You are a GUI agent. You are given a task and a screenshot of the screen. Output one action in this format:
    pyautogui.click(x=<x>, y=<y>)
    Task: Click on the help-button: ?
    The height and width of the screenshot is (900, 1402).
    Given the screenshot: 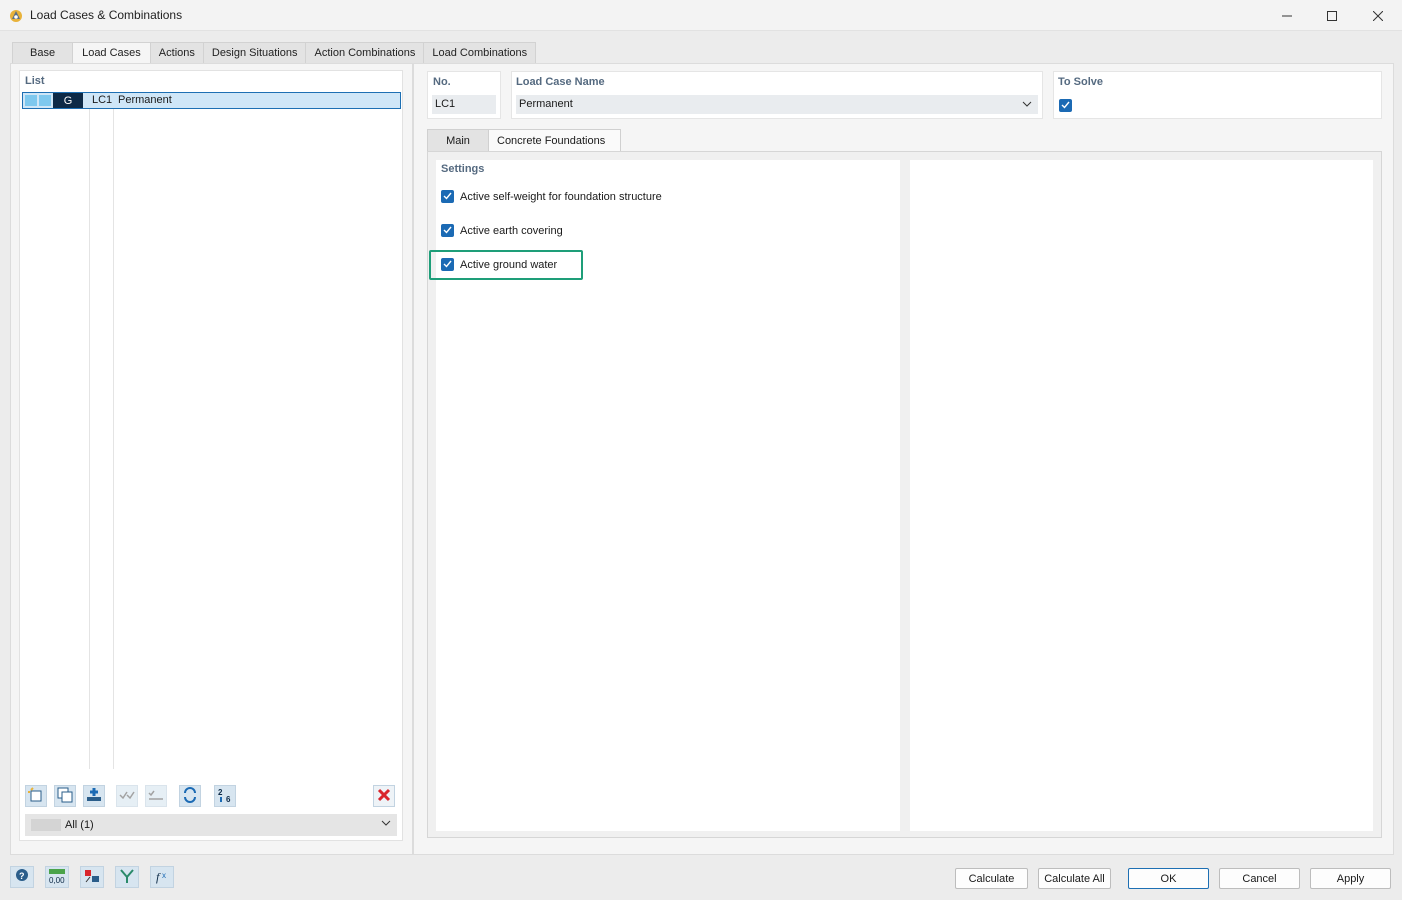 What is the action you would take?
    pyautogui.click(x=22, y=877)
    